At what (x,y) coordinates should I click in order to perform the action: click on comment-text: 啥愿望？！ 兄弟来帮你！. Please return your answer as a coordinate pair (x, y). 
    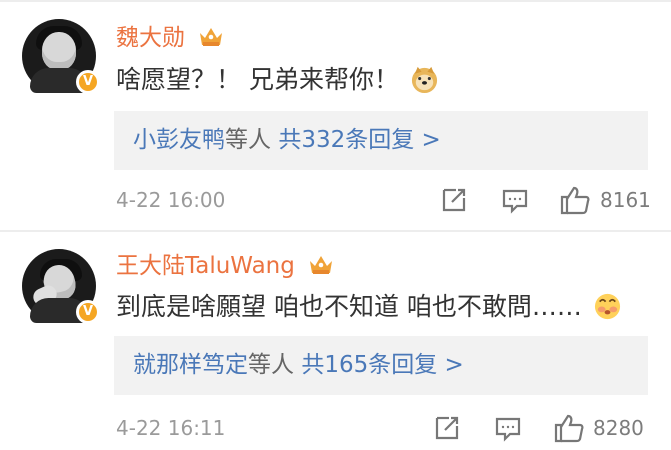
    Looking at the image, I should click on (277, 80).